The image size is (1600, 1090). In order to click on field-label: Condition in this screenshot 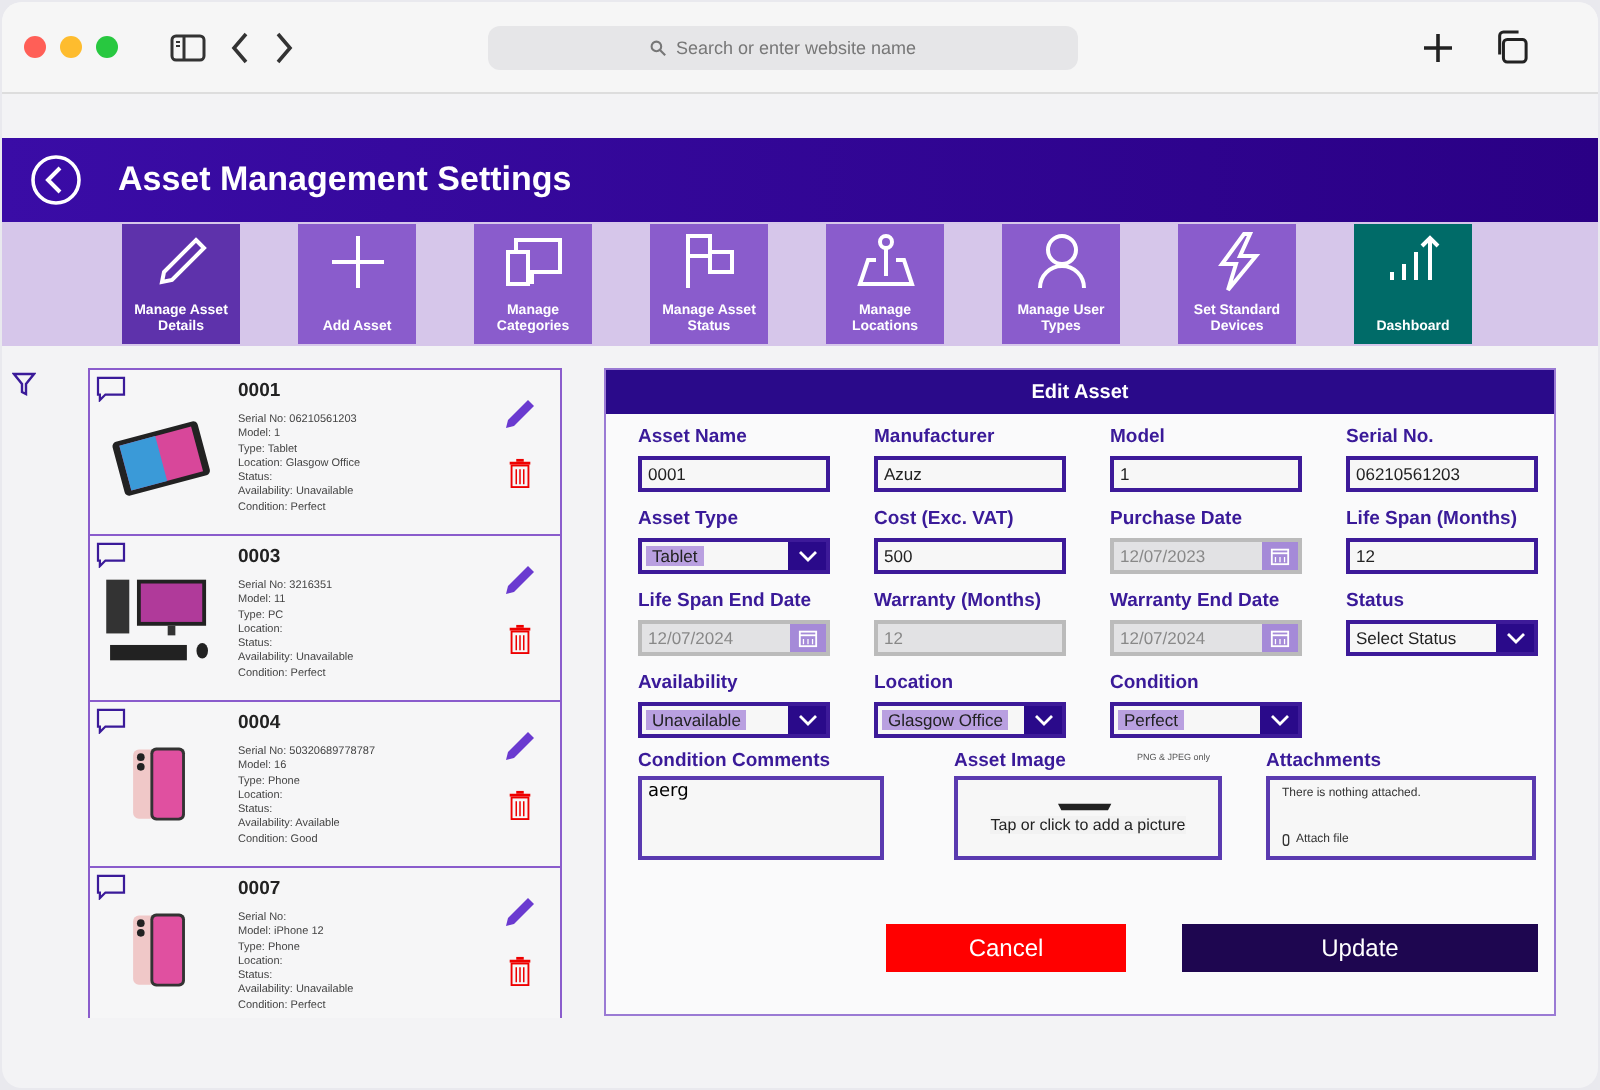, I will do `click(1155, 683)`.